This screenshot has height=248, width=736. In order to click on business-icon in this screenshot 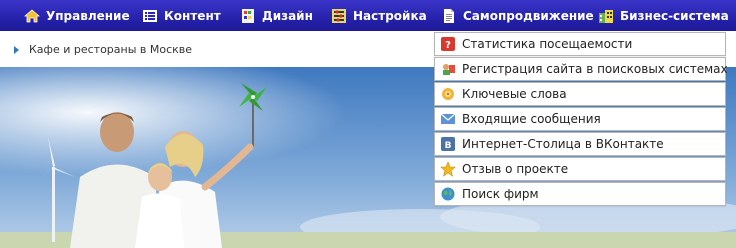, I will do `click(606, 16)`.